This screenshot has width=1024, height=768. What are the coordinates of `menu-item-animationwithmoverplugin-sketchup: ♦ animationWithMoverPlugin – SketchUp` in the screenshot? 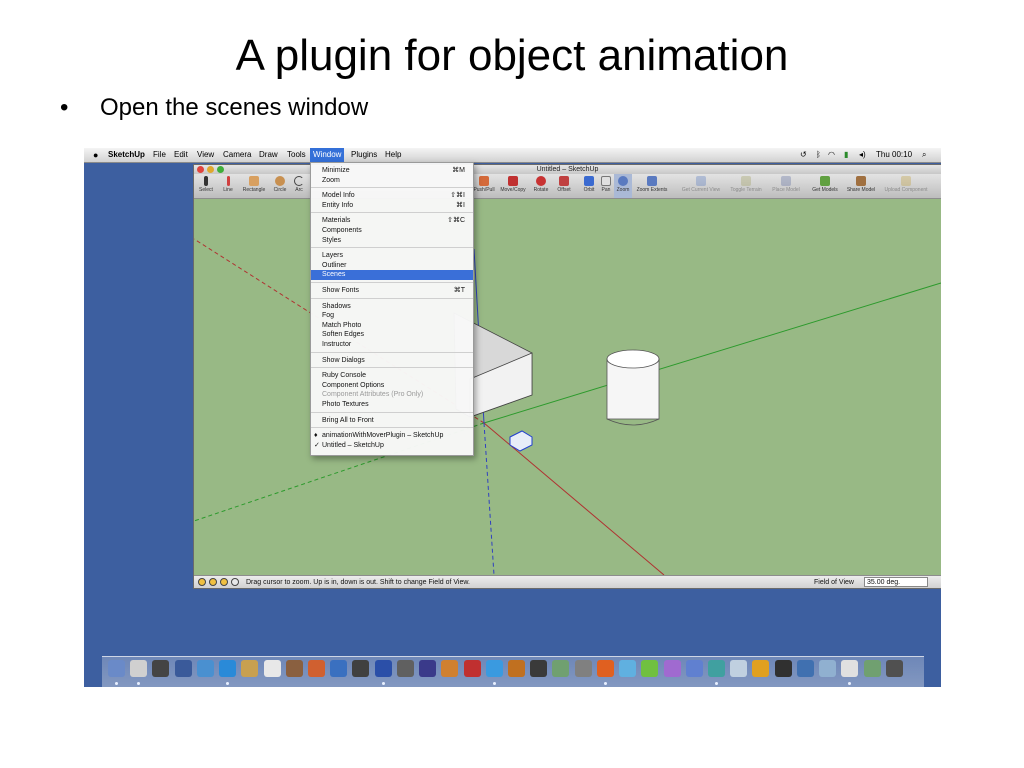 It's located at (392, 436).